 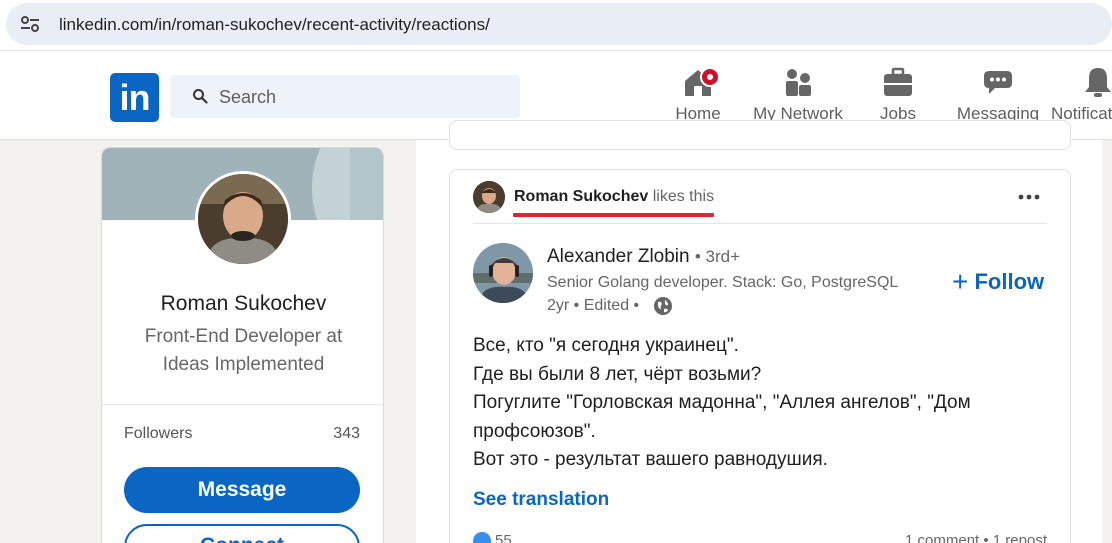 What do you see at coordinates (998, 82) in the screenshot?
I see `messaging-icon` at bounding box center [998, 82].